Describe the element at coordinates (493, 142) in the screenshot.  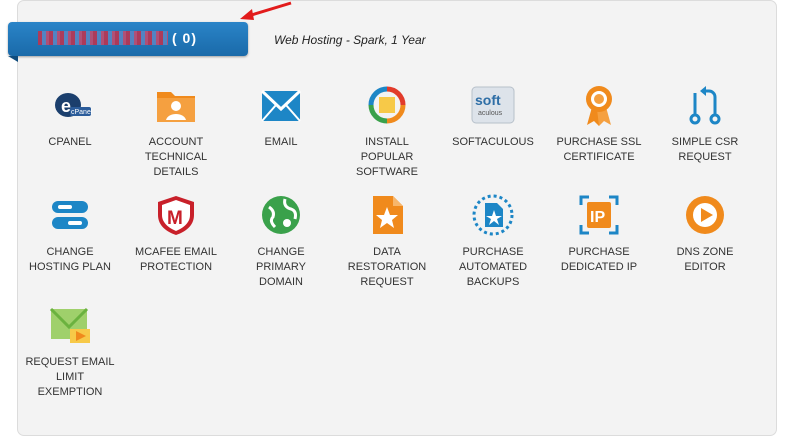
I see `tool-label: SOFTACULOUS` at that location.